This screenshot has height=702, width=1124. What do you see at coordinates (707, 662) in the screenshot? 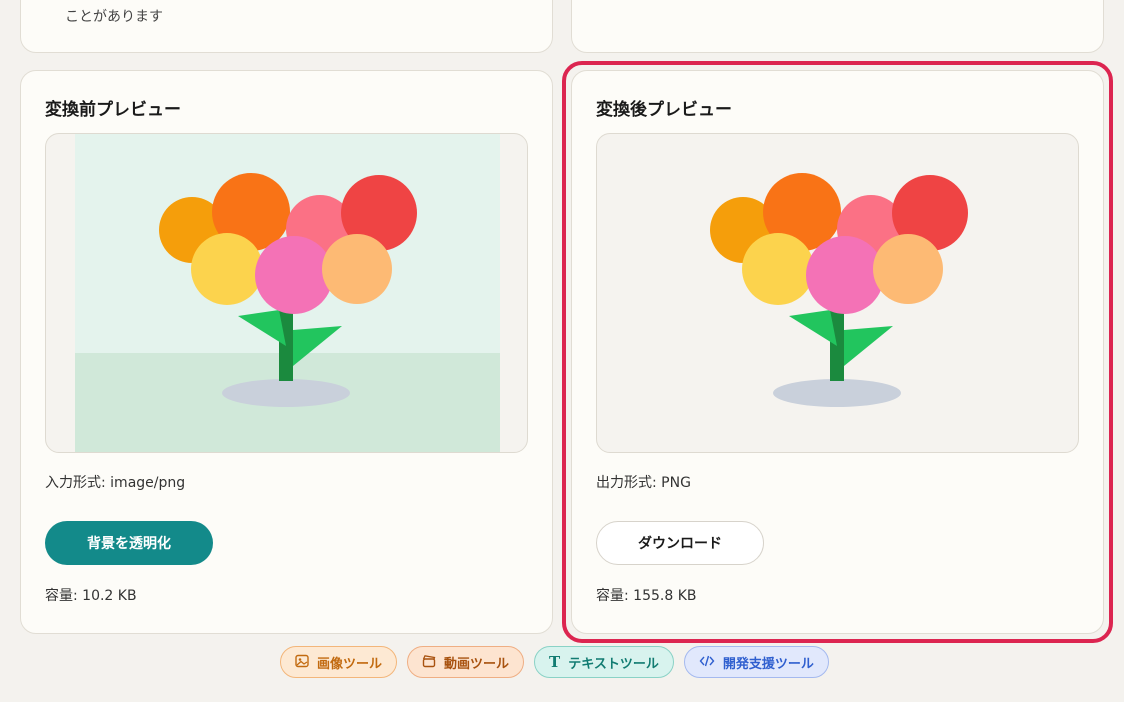
I see `code-icon` at bounding box center [707, 662].